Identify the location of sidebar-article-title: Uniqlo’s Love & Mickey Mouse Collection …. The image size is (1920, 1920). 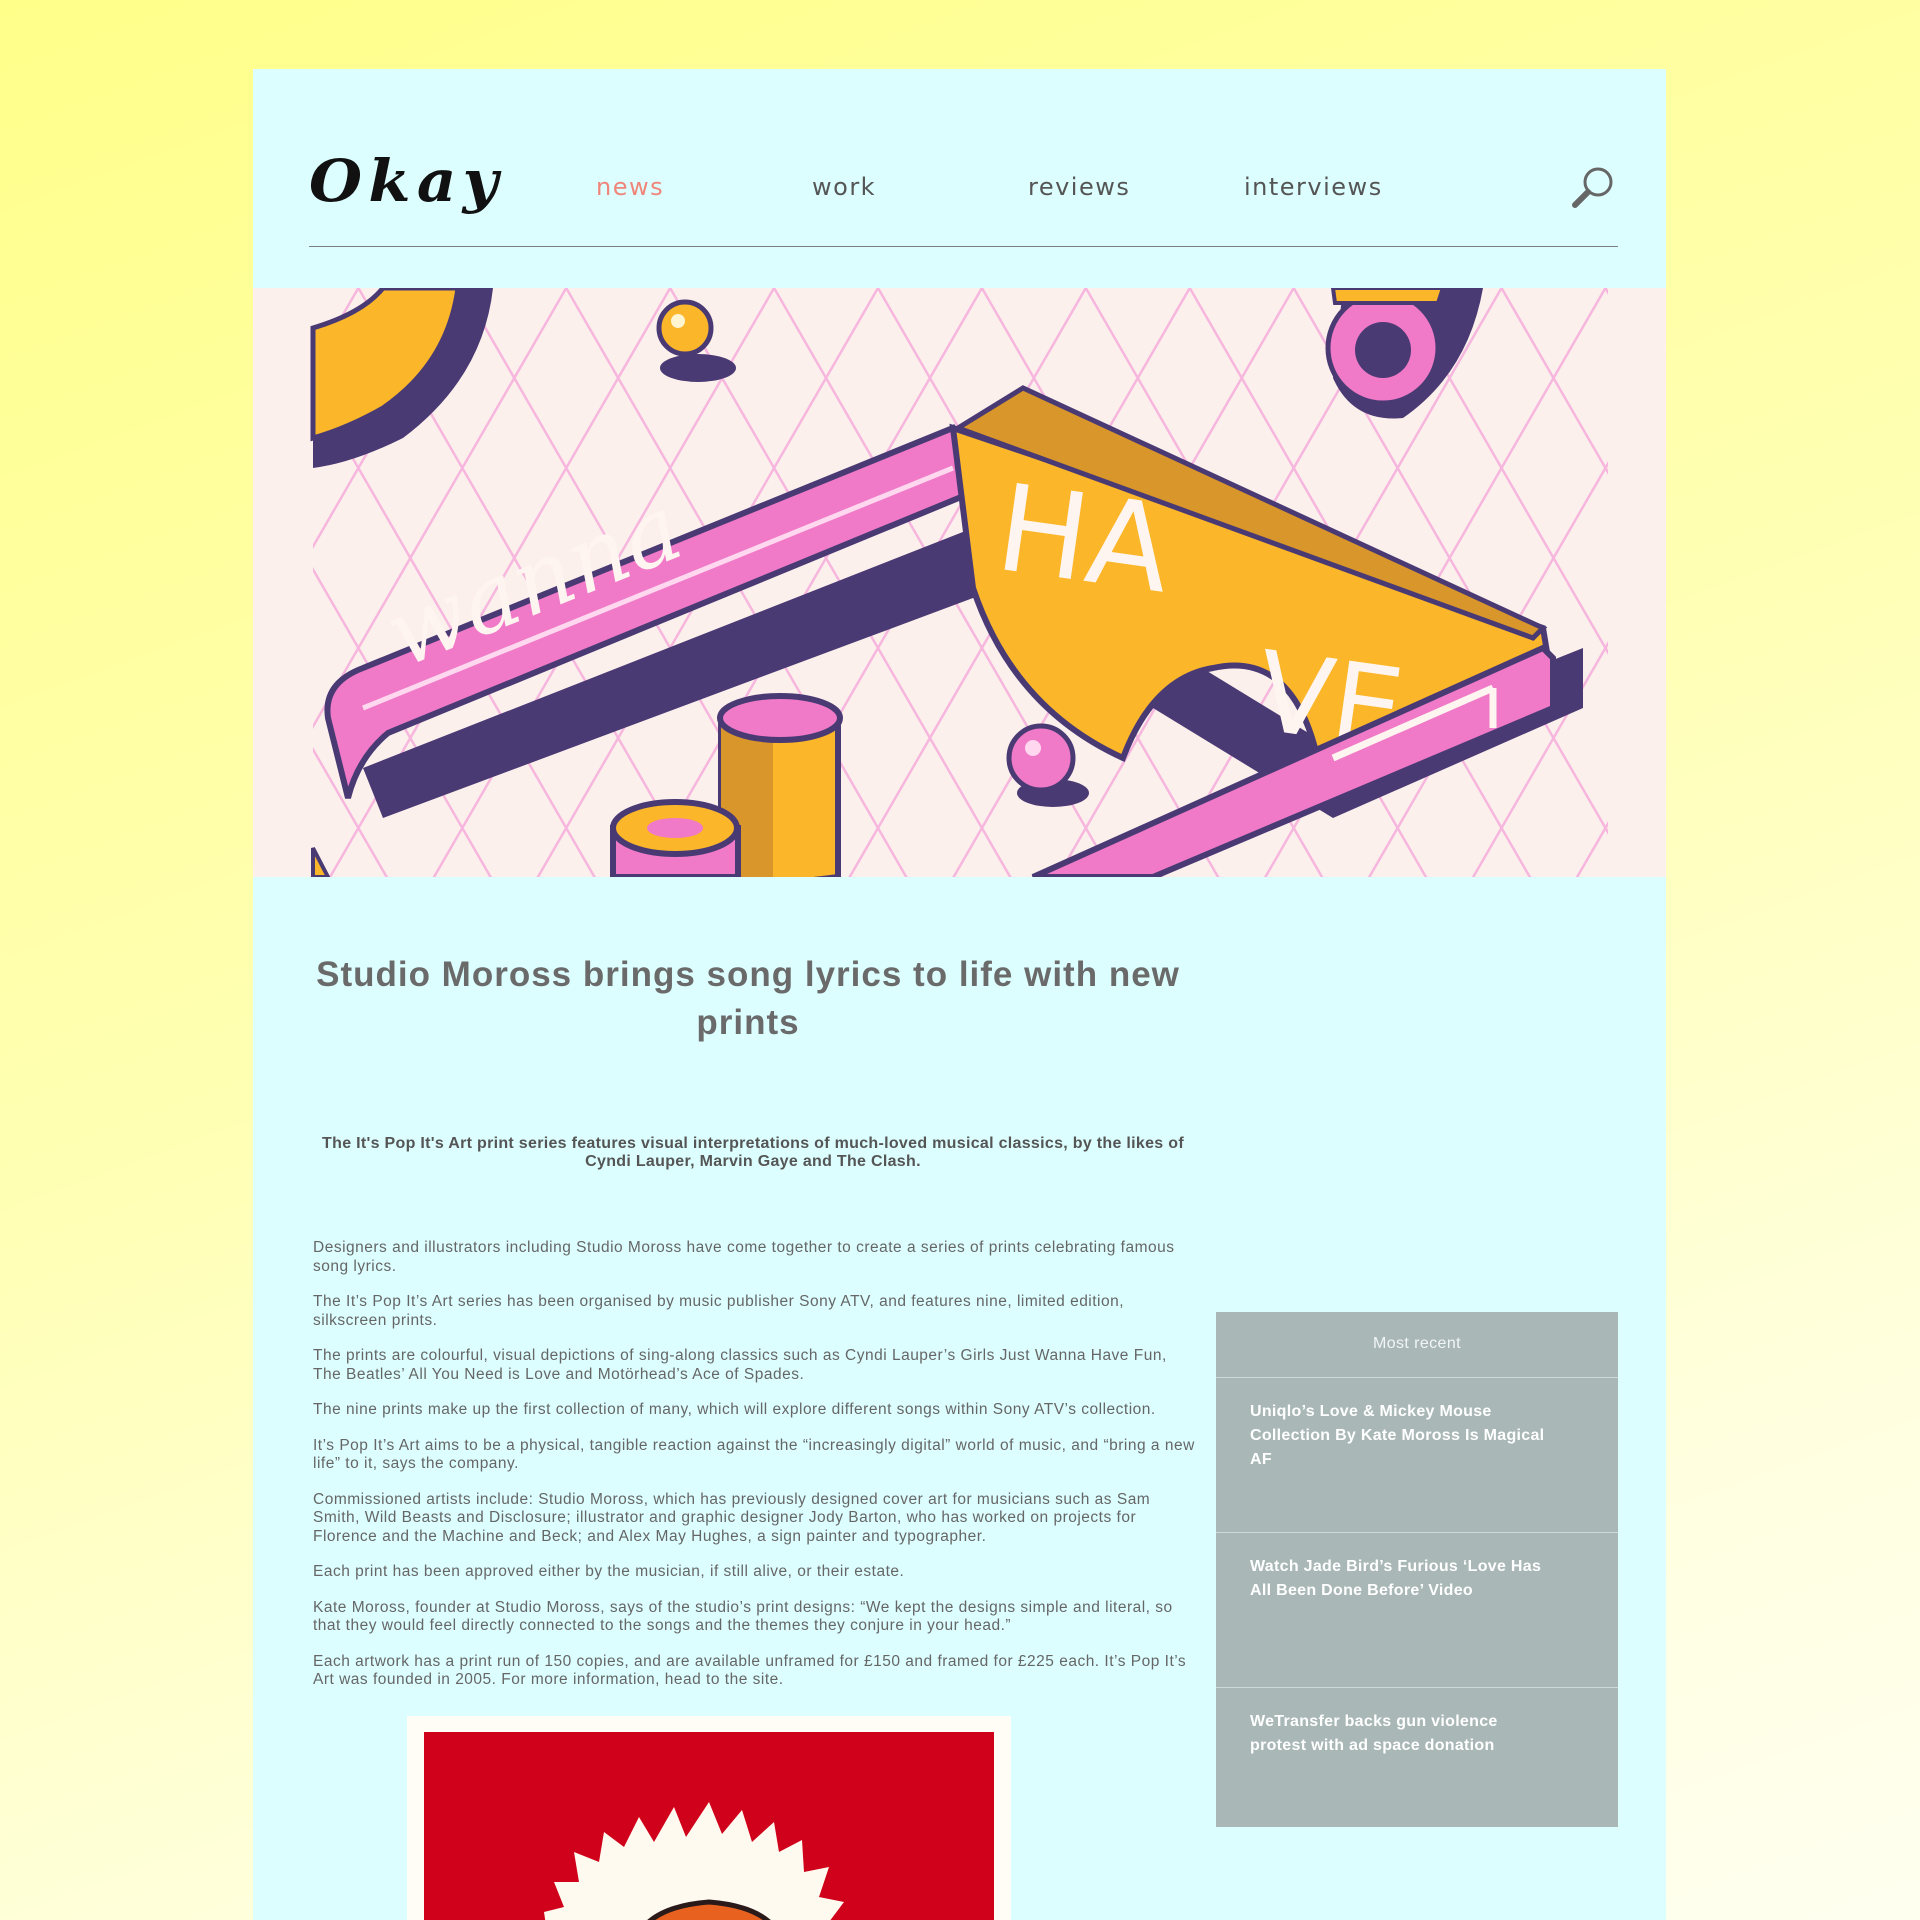
(1397, 1435).